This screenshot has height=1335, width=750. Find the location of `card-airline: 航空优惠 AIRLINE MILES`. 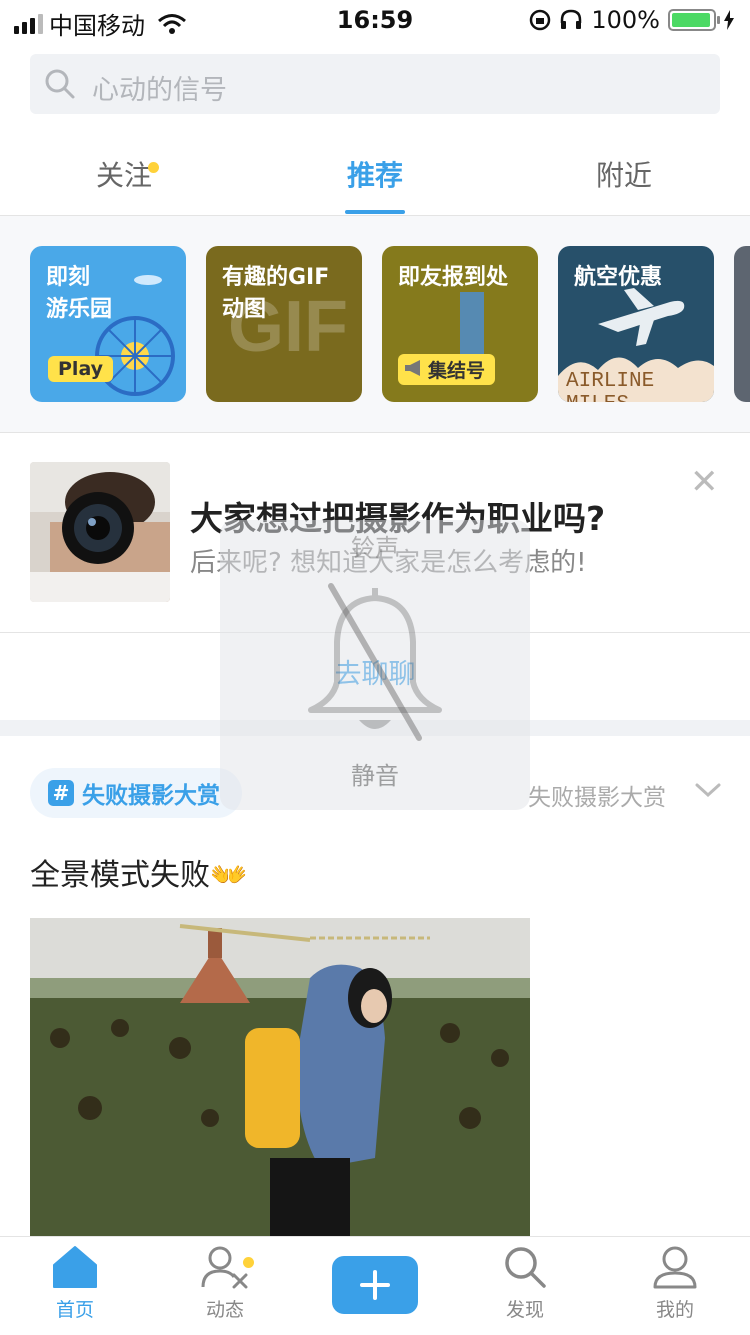

card-airline: 航空优惠 AIRLINE MILES is located at coordinates (636, 324).